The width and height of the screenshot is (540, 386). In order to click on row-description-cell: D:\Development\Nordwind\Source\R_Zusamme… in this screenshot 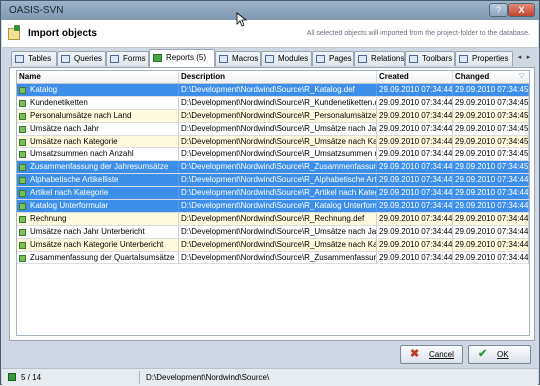, I will do `click(279, 167)`.